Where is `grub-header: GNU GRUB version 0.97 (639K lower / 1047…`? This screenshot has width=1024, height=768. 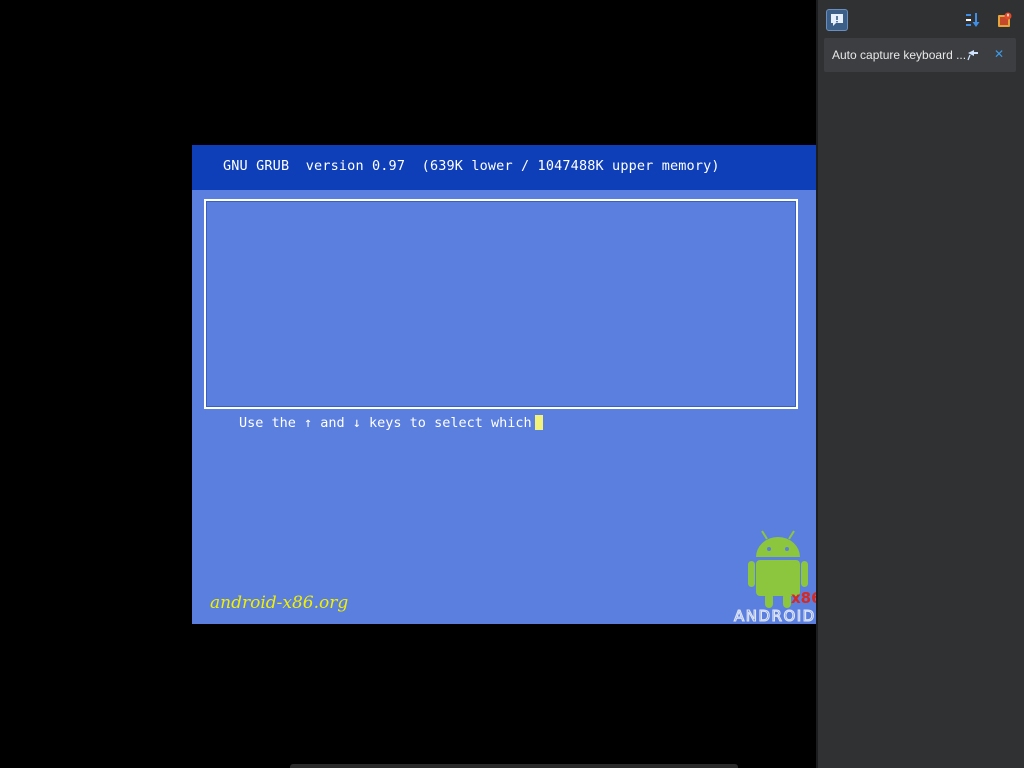 grub-header: GNU GRUB version 0.97 (639K lower / 1047… is located at coordinates (512, 167).